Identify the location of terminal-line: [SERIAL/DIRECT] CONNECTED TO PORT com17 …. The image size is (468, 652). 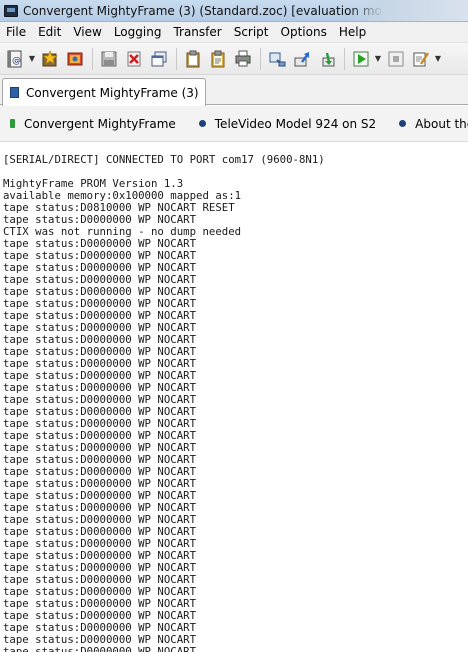
(164, 159).